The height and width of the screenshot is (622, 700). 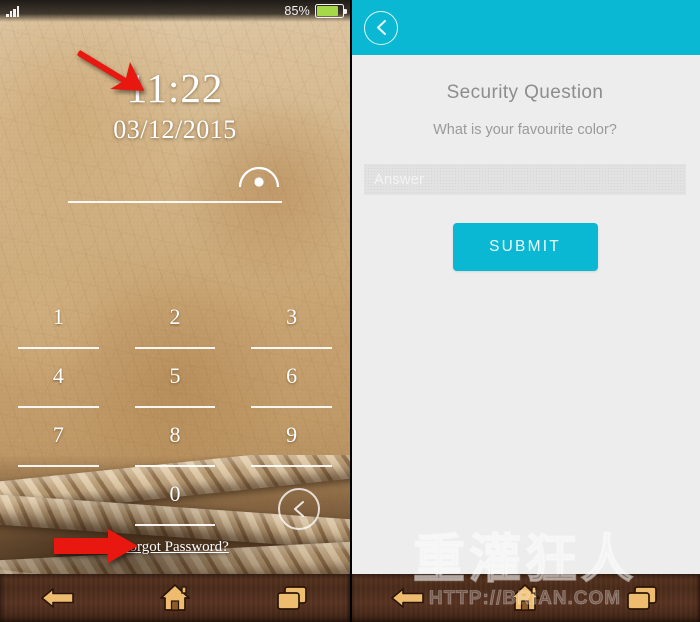 I want to click on back-chevron-circle-icon, so click(x=381, y=27).